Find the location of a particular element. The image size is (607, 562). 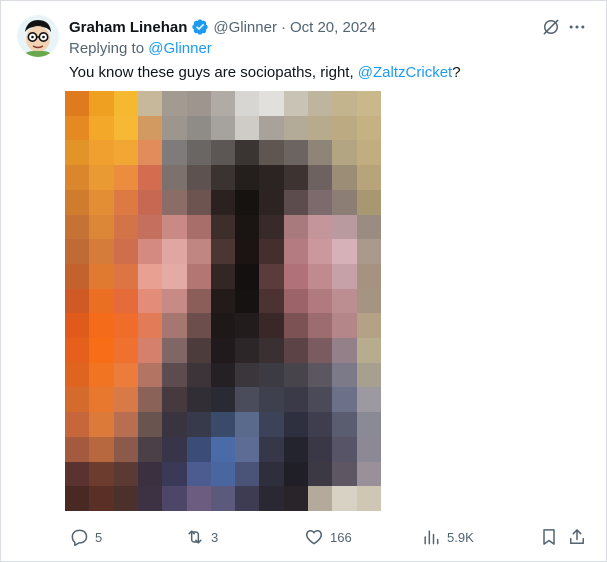

mention-link: @ZaltzCricket is located at coordinates (405, 72).